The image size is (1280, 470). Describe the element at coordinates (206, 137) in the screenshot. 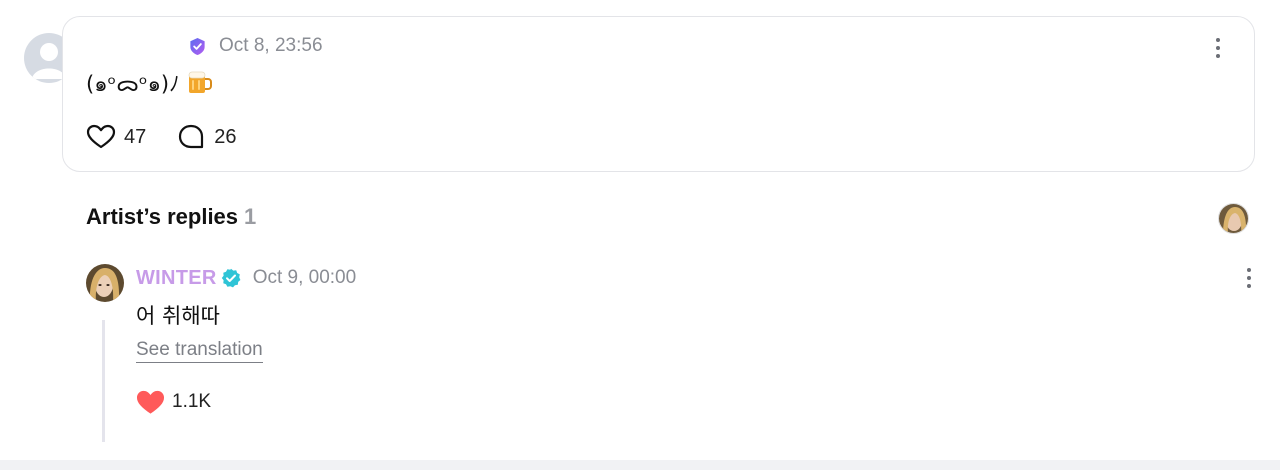

I see `comment-button: 26` at that location.